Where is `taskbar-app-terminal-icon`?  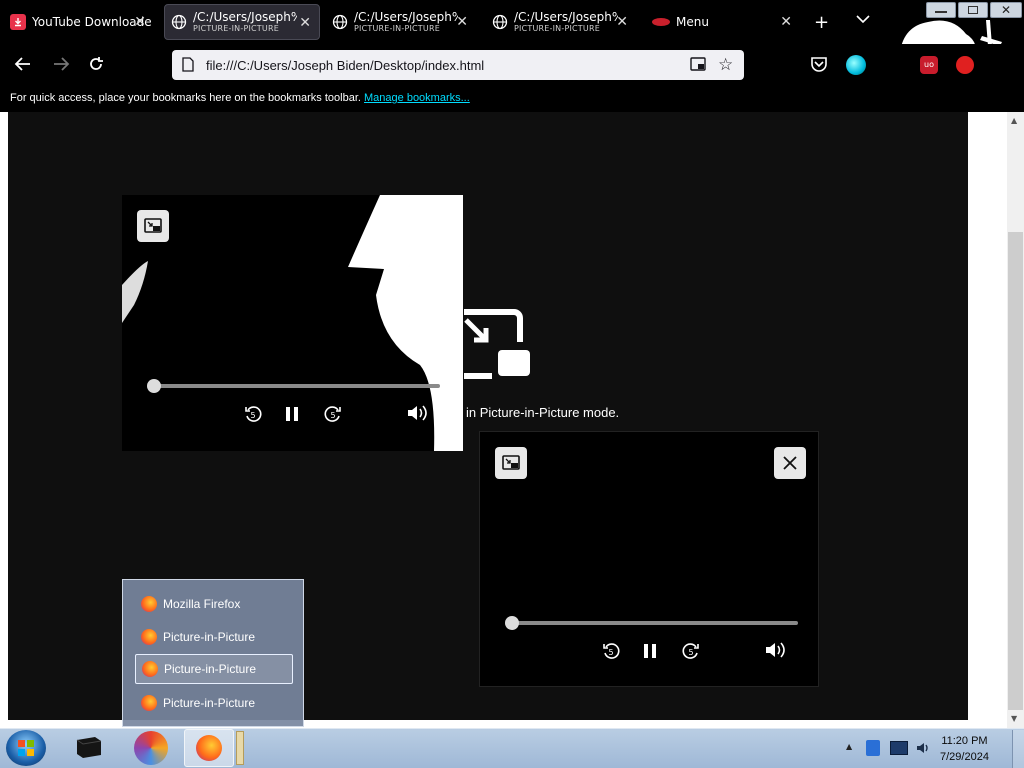
taskbar-app-terminal-icon is located at coordinates (89, 747).